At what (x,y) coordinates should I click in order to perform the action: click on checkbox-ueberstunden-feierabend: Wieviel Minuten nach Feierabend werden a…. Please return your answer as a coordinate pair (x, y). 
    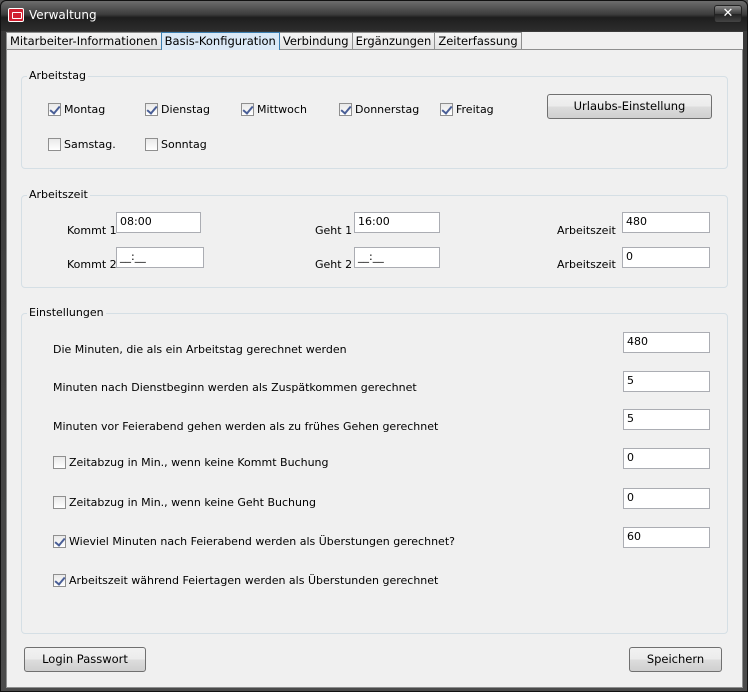
    Looking at the image, I should click on (254, 541).